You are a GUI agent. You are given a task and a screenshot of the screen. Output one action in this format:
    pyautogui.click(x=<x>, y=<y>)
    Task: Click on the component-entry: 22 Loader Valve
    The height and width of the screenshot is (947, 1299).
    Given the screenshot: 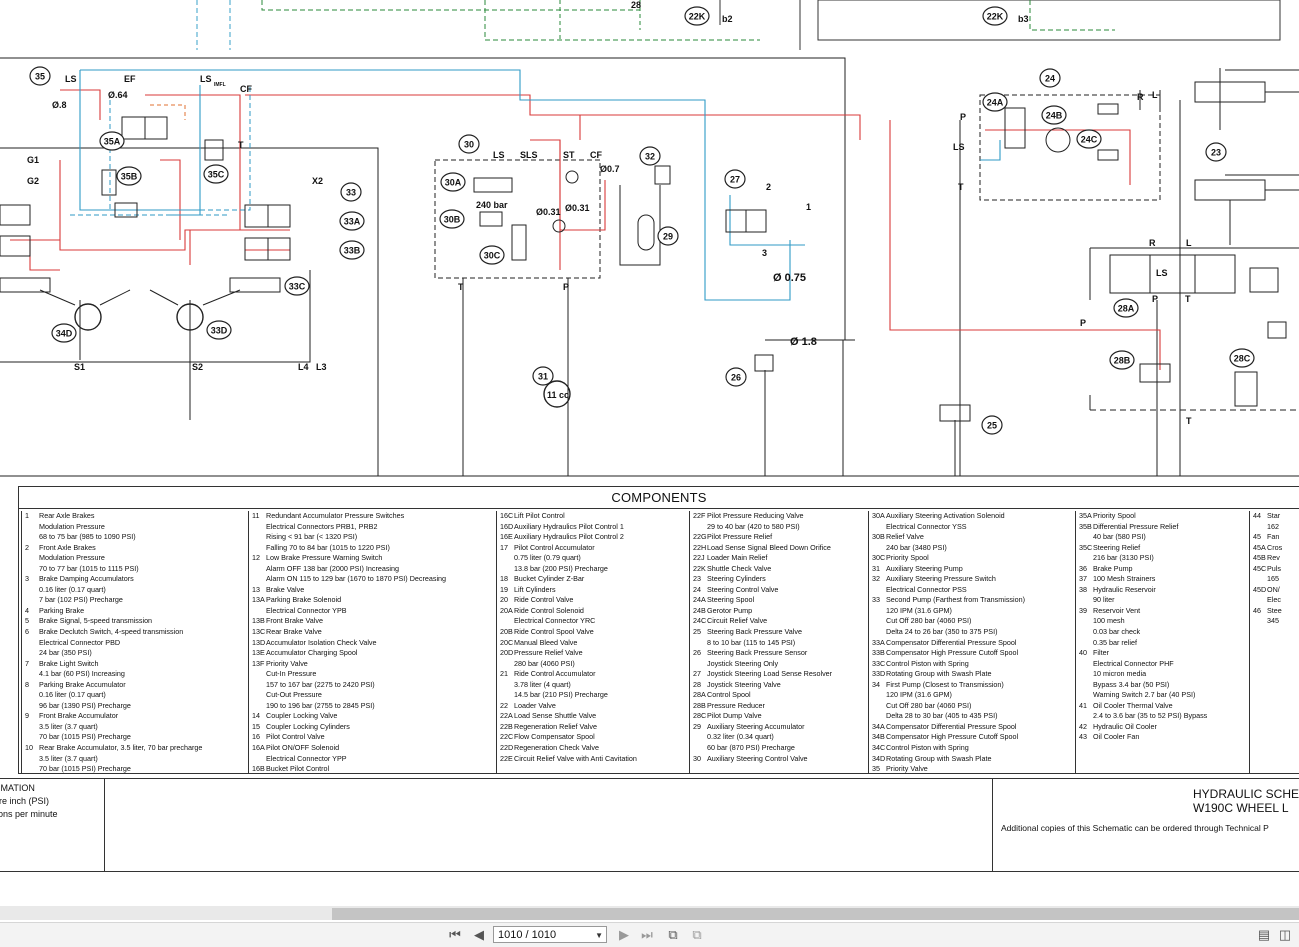 What is the action you would take?
    pyautogui.click(x=595, y=706)
    